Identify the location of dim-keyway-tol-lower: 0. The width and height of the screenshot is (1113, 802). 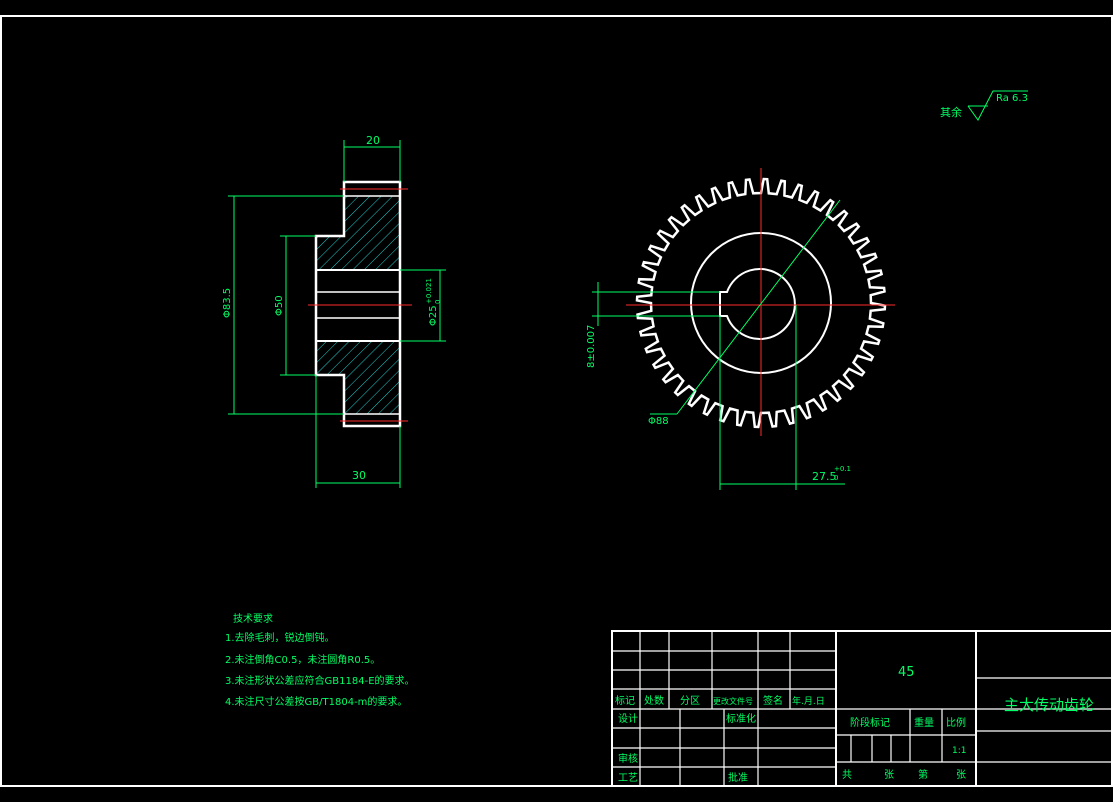
(836, 478).